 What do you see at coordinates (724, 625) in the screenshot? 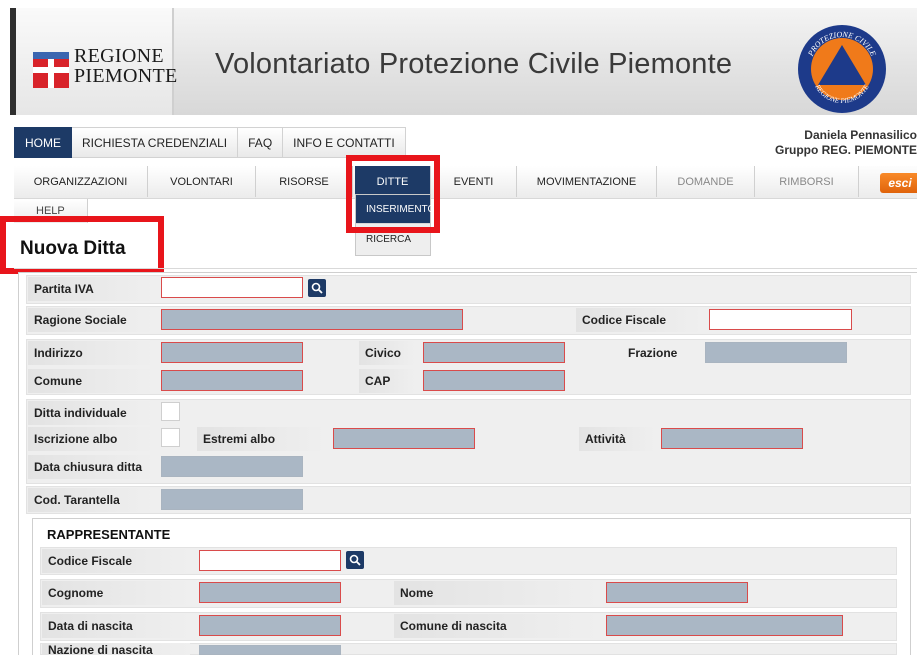
I see `rapp-comune-nascita-input` at bounding box center [724, 625].